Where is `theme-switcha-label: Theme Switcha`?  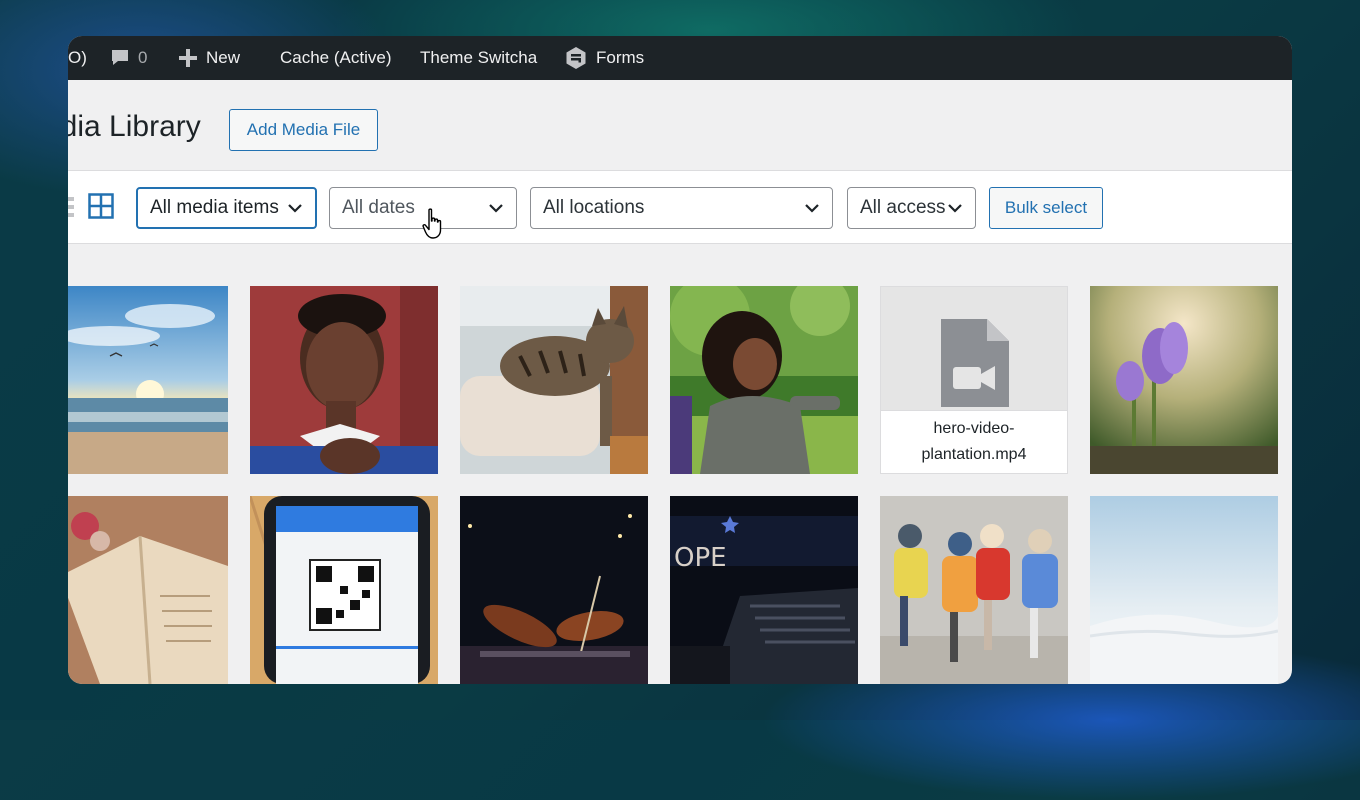
theme-switcha-label: Theme Switcha is located at coordinates (479, 57).